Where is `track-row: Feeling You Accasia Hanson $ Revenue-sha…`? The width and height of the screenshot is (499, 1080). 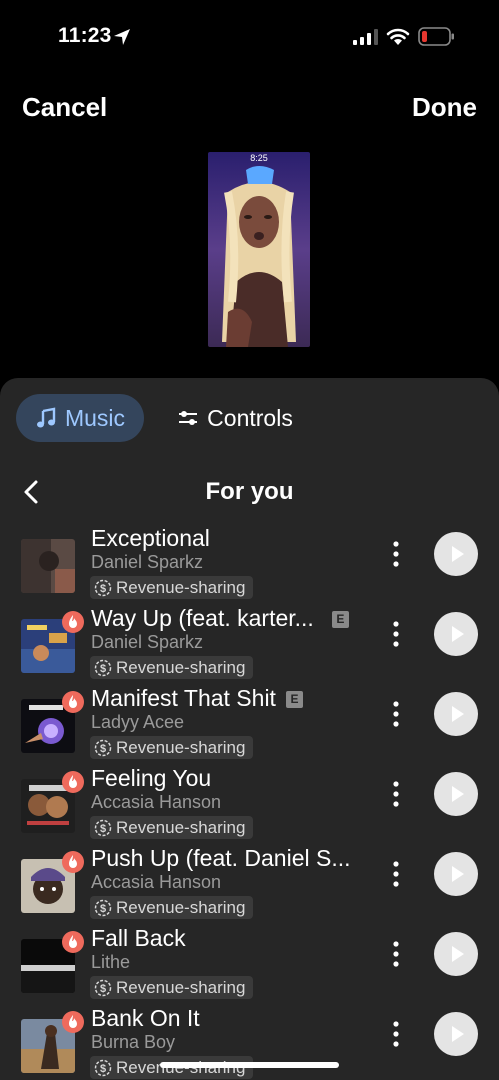
track-row: Feeling You Accasia Hanson $ Revenue-sha… is located at coordinates (249, 806).